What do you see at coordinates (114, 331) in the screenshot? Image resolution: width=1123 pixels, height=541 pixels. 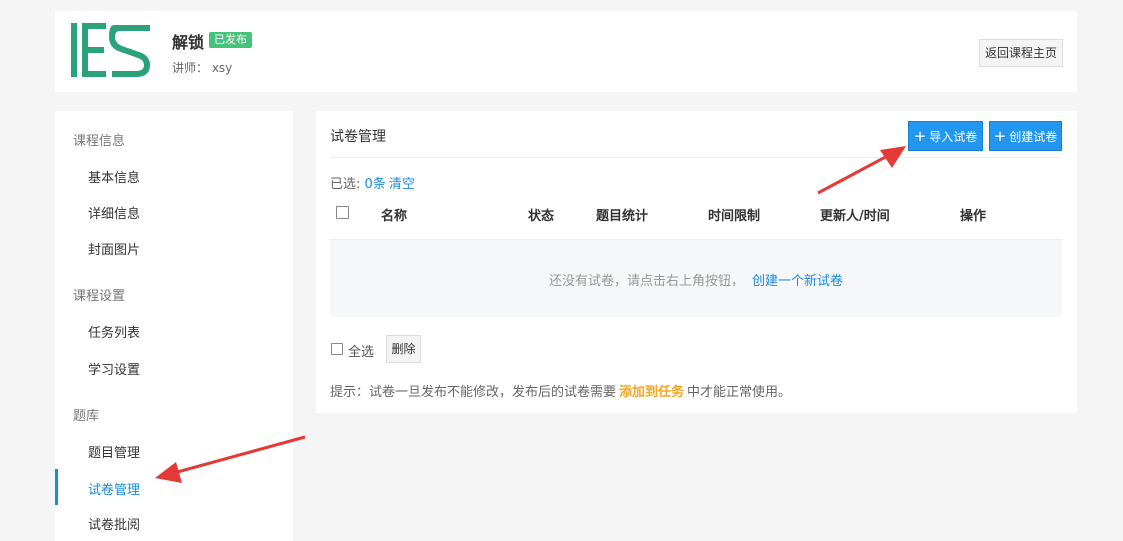 I see `sidebar-item-task-list: 任务列表` at bounding box center [114, 331].